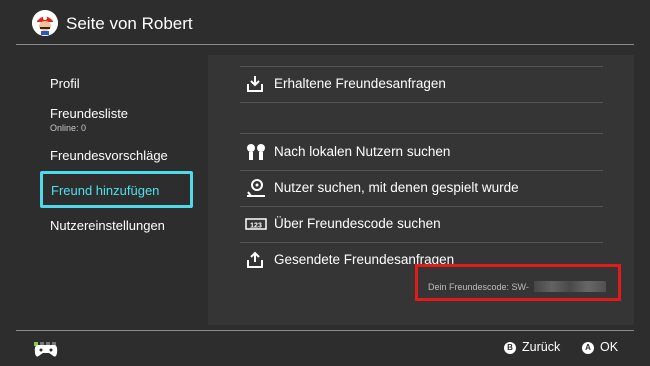  I want to click on sidebar-item-profile: Profil, so click(65, 83).